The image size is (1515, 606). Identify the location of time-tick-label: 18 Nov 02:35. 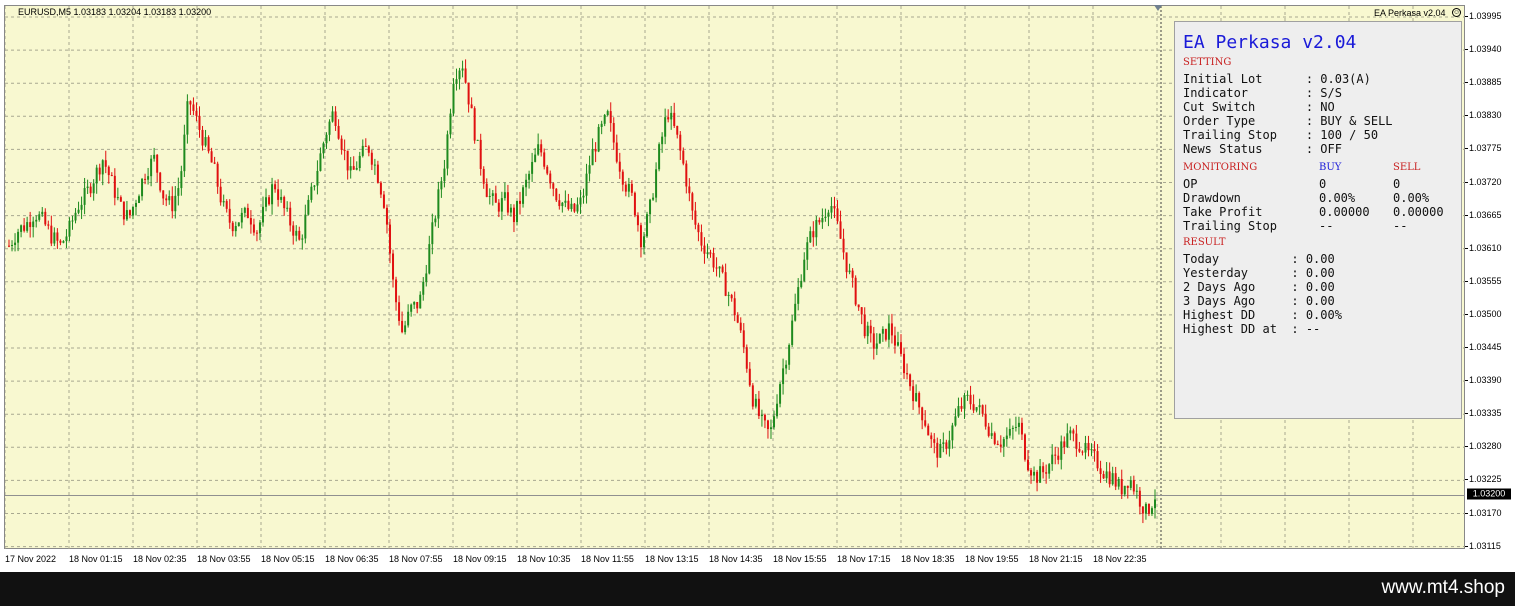
(160, 559).